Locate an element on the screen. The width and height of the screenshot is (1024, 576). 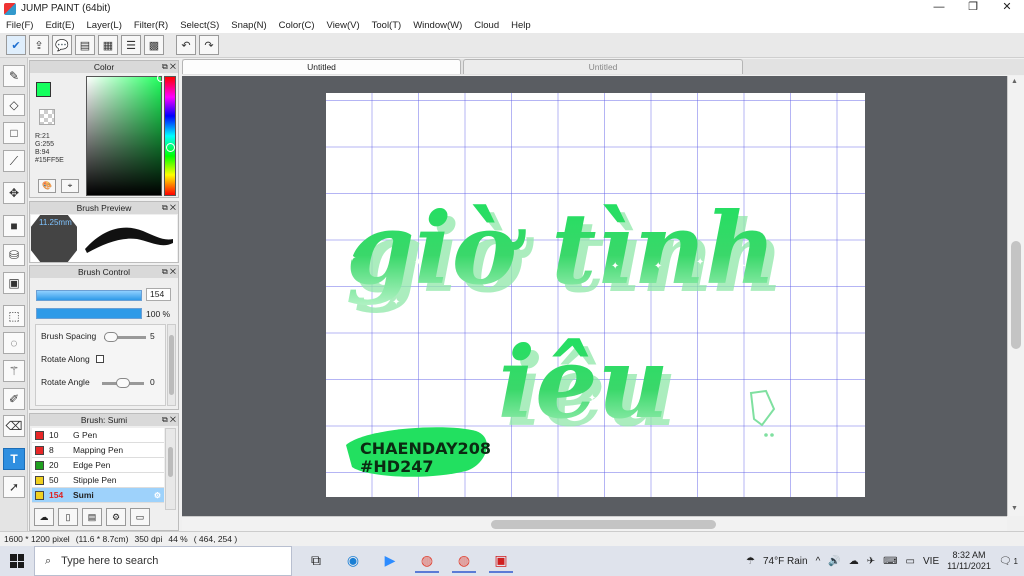
menu-cloud: Cloud is located at coordinates (486, 25).